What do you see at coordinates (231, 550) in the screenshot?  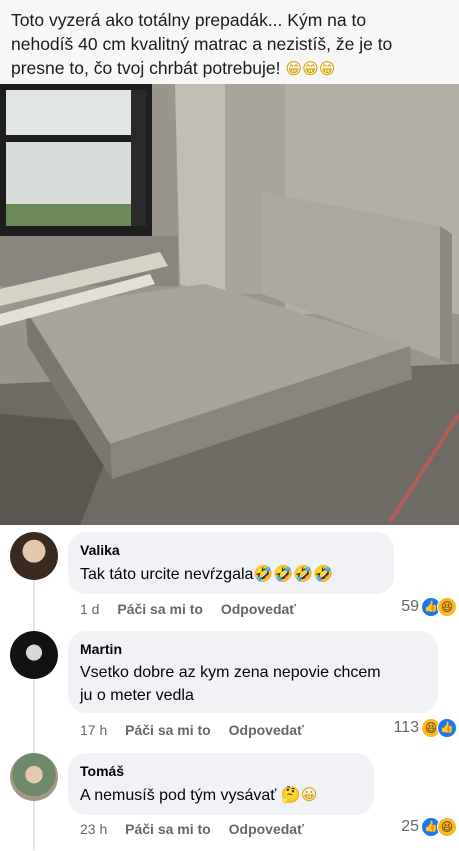 I see `comment-author: Valika` at bounding box center [231, 550].